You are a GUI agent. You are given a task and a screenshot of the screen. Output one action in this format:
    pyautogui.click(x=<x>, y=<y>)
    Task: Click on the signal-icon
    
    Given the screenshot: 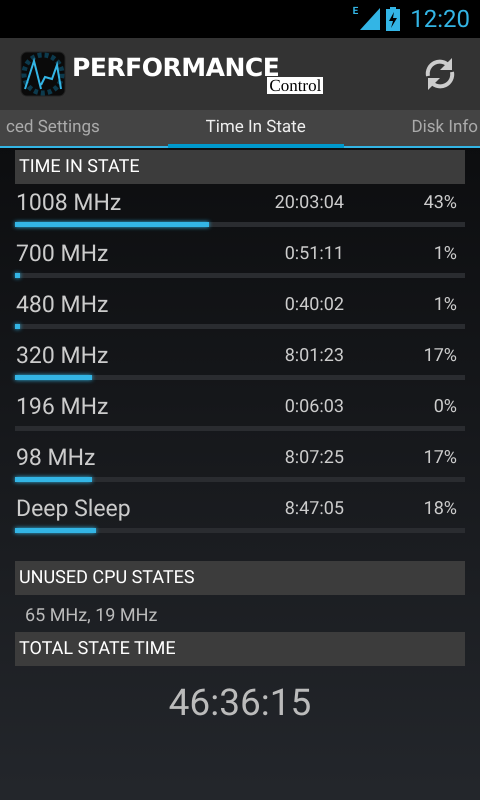 What is the action you would take?
    pyautogui.click(x=370, y=19)
    